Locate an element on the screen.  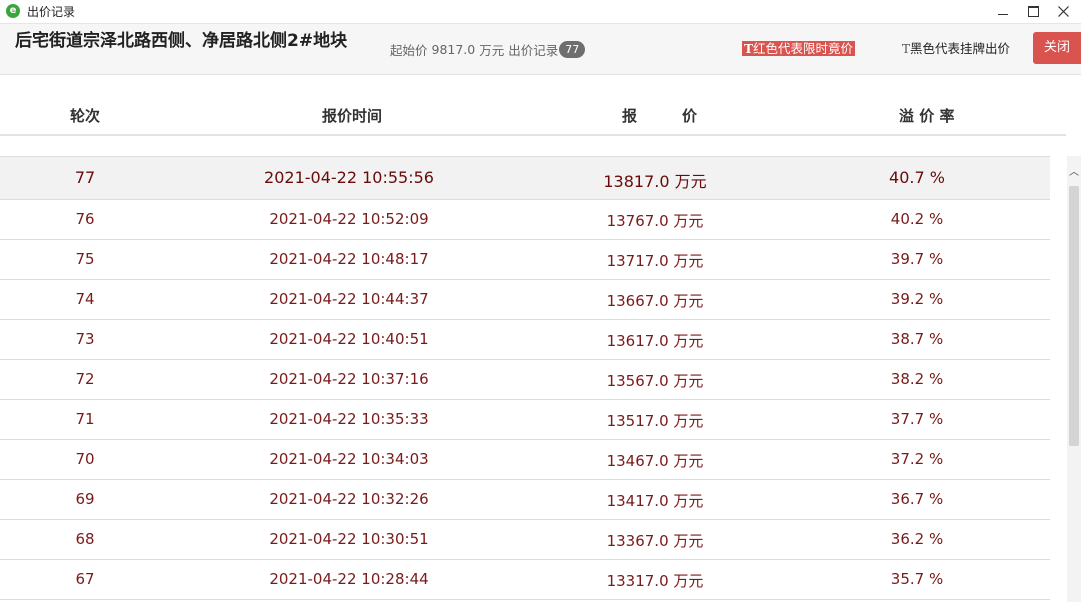
scroll-up-icon: ︿ is located at coordinates (1074, 173).